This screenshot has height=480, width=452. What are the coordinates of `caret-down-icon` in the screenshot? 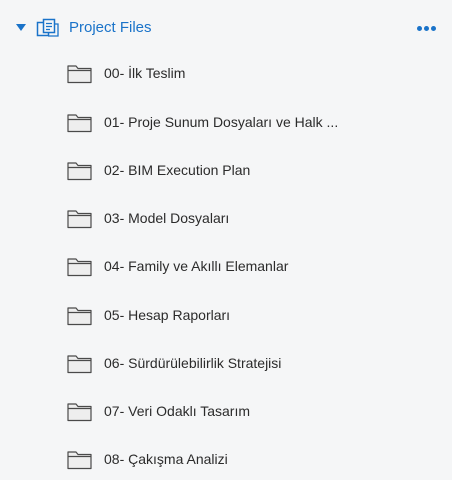 It's located at (21, 27).